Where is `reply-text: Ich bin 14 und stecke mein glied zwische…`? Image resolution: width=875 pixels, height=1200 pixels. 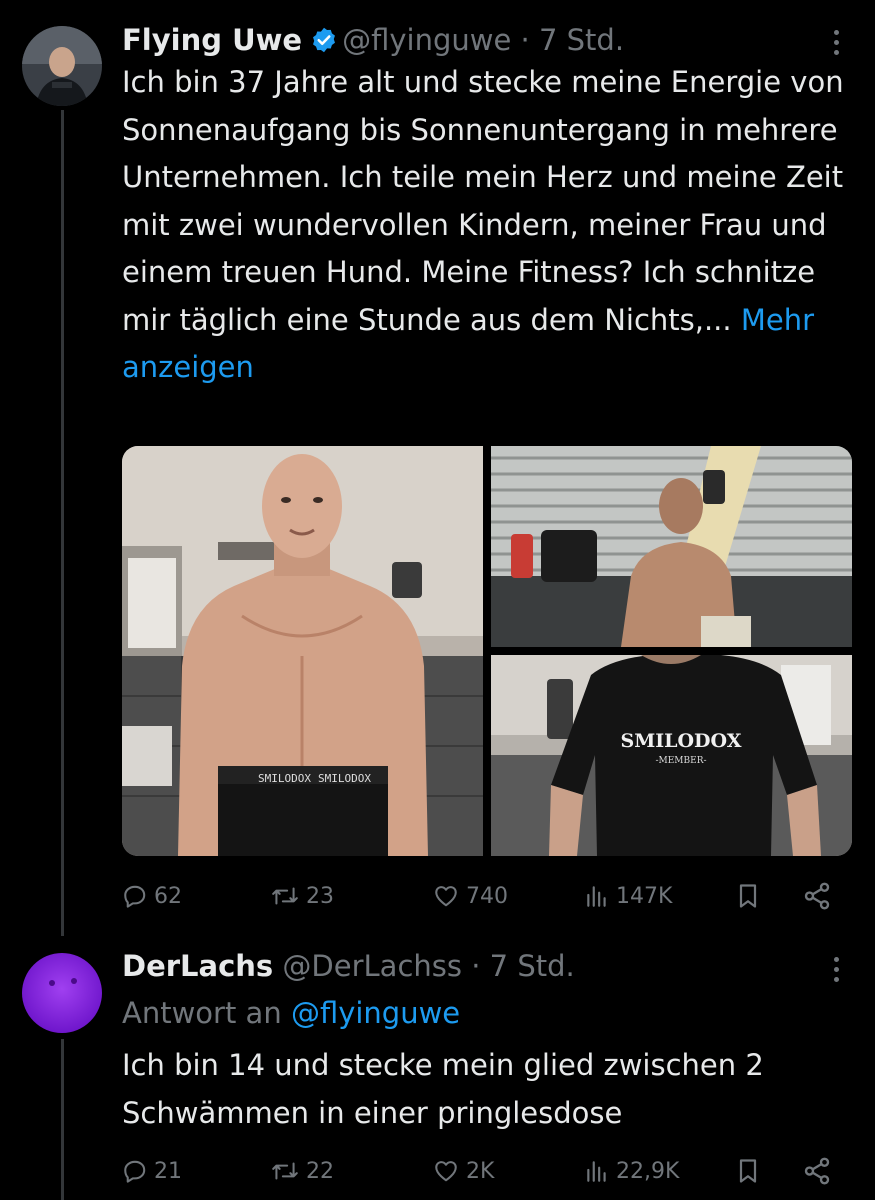 reply-text: Ich bin 14 und stecke mein glied zwische… is located at coordinates (443, 1089).